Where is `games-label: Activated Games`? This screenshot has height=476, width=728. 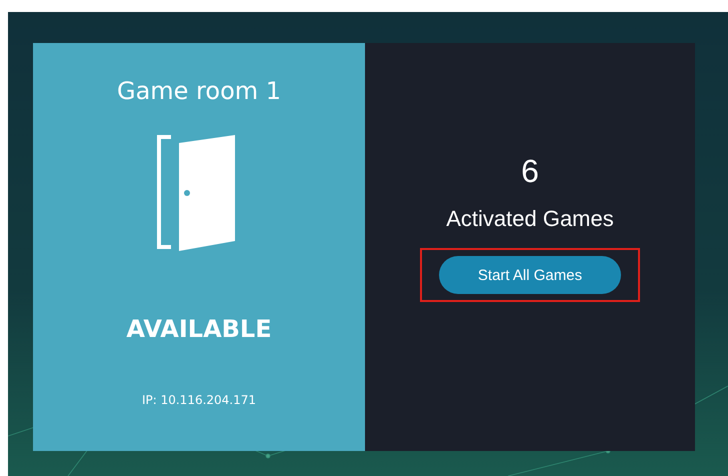
games-label: Activated Games is located at coordinates (530, 219).